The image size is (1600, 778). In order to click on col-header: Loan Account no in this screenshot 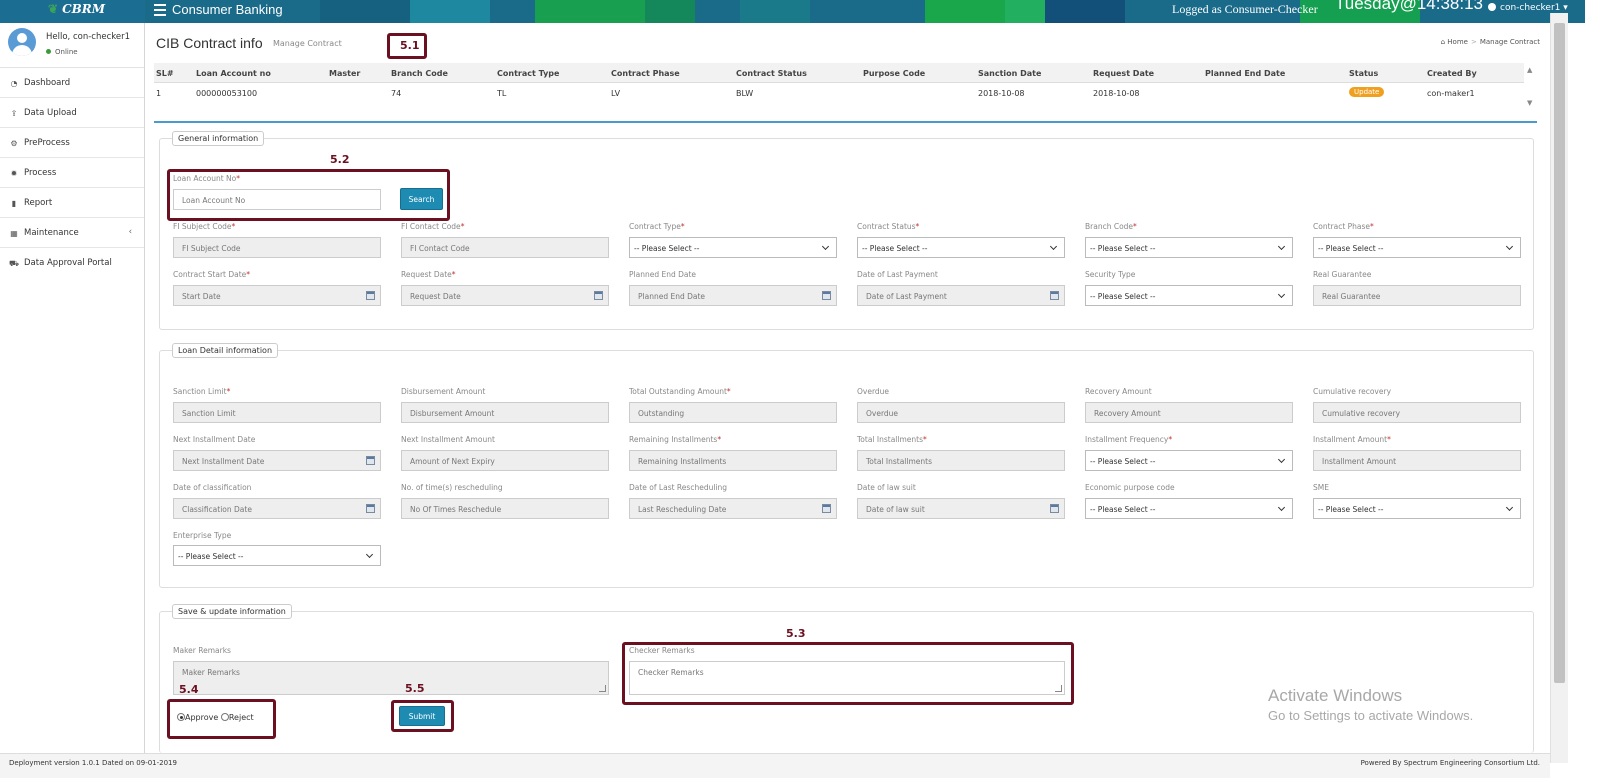, I will do `click(233, 73)`.